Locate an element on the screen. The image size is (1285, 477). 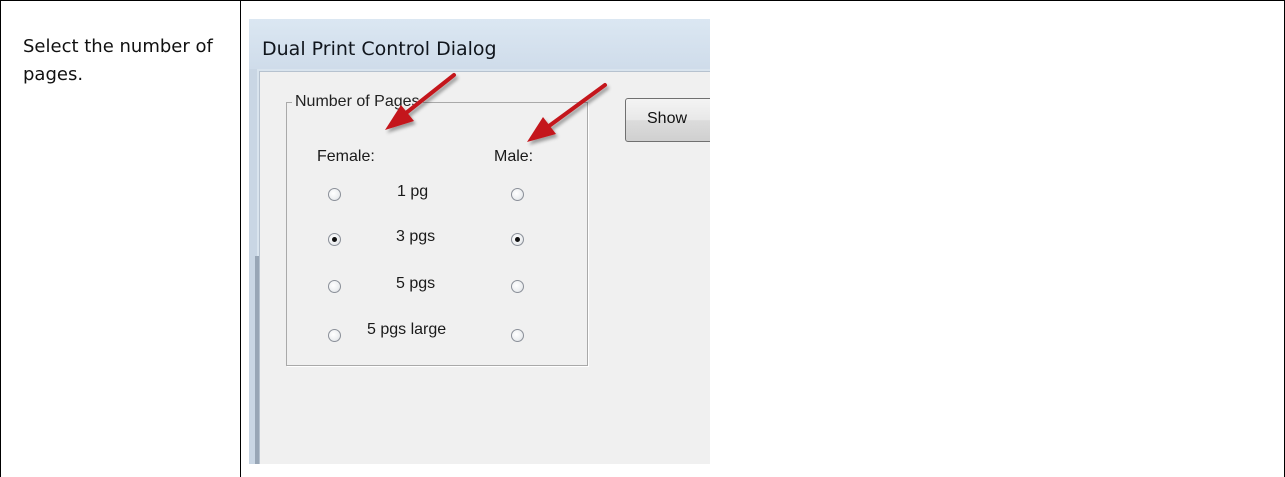
female-column-label: Female: is located at coordinates (346, 156).